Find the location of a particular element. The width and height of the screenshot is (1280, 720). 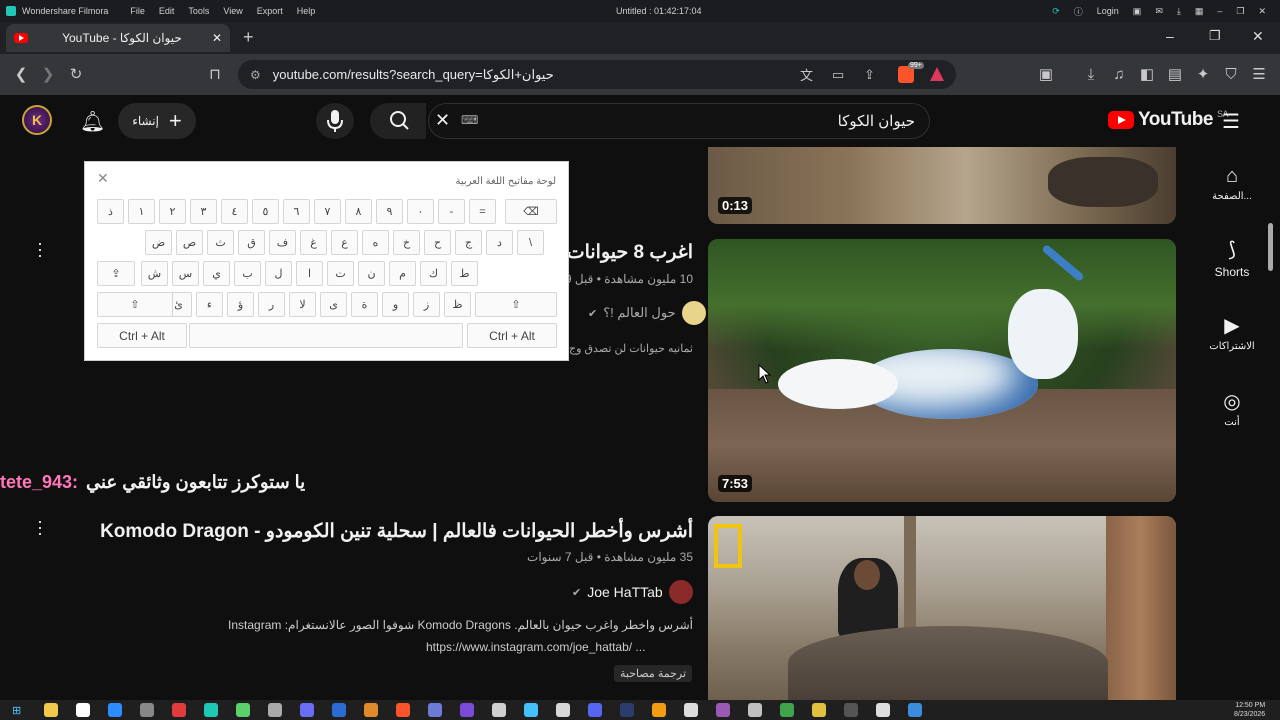

filmora-menu-view: View is located at coordinates (232, 11).